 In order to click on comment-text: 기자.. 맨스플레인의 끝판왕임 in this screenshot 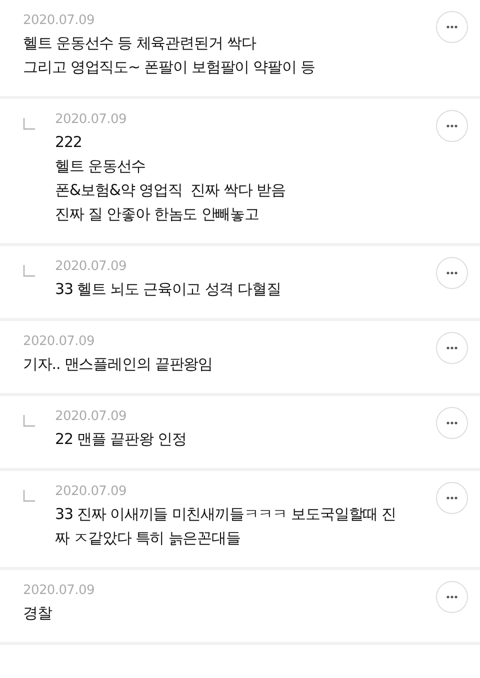, I will do `click(118, 364)`.